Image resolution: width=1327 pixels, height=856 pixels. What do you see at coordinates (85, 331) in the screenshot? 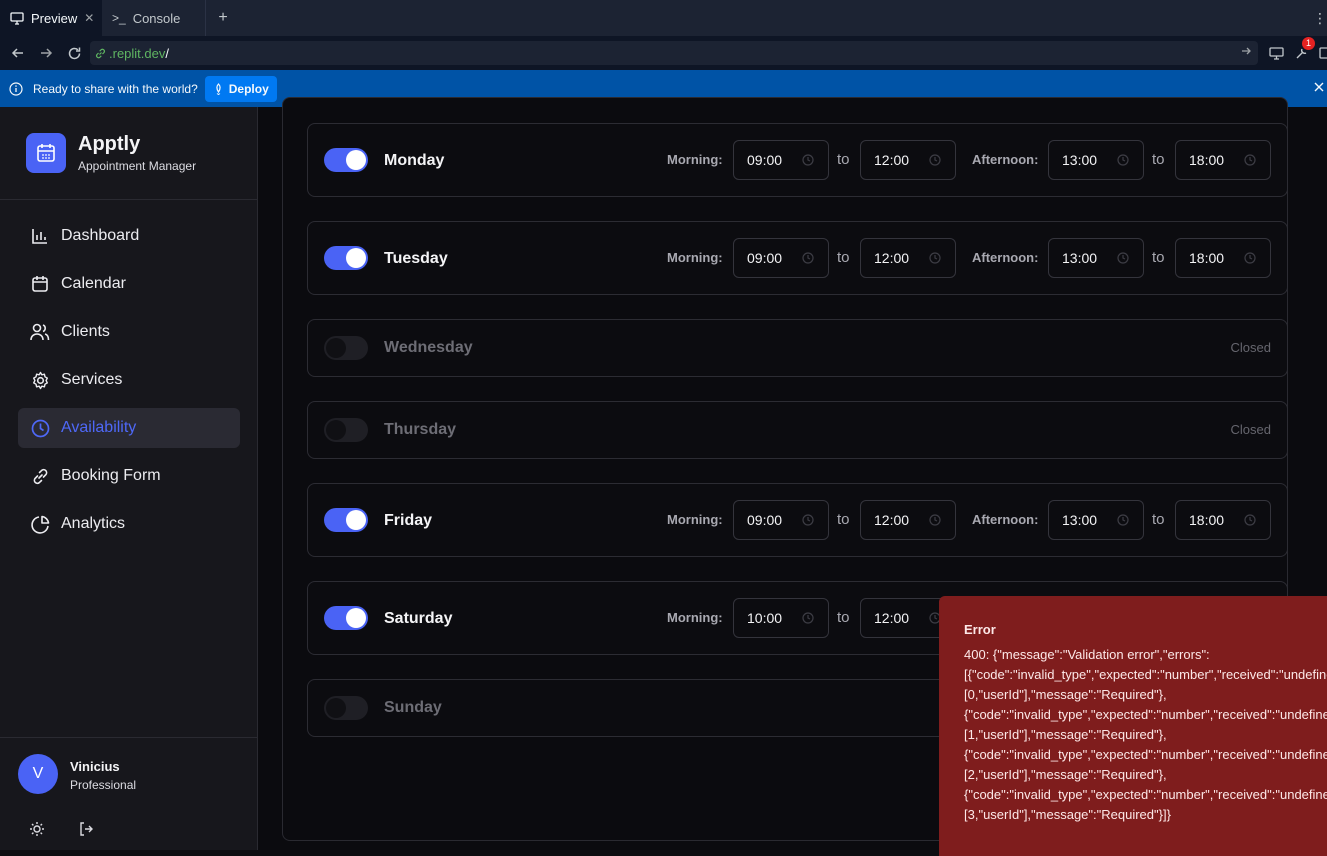
I see `sidebar-item-label: Clients` at bounding box center [85, 331].